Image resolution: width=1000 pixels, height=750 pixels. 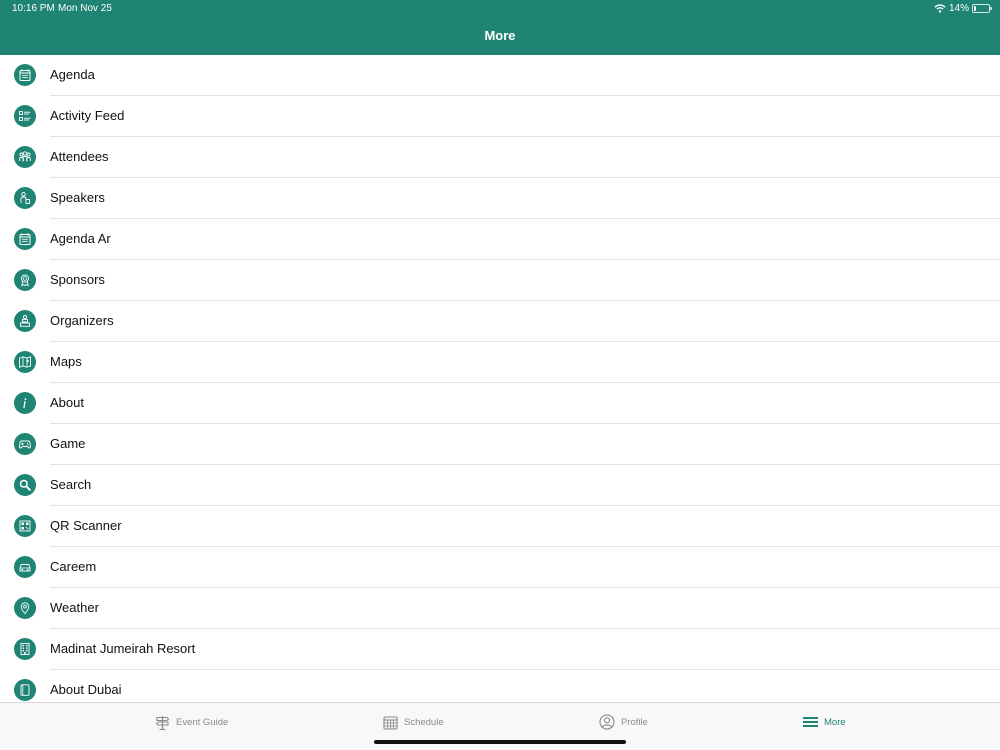 I want to click on people-icon, so click(x=25, y=157).